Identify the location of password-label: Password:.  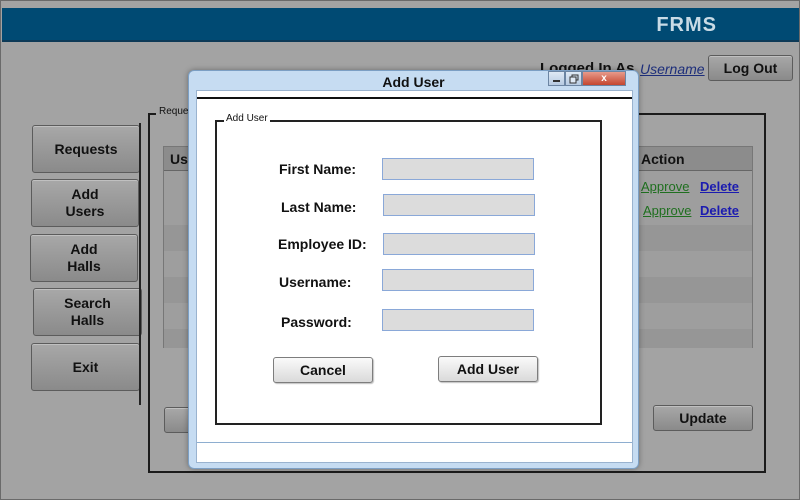
(316, 322).